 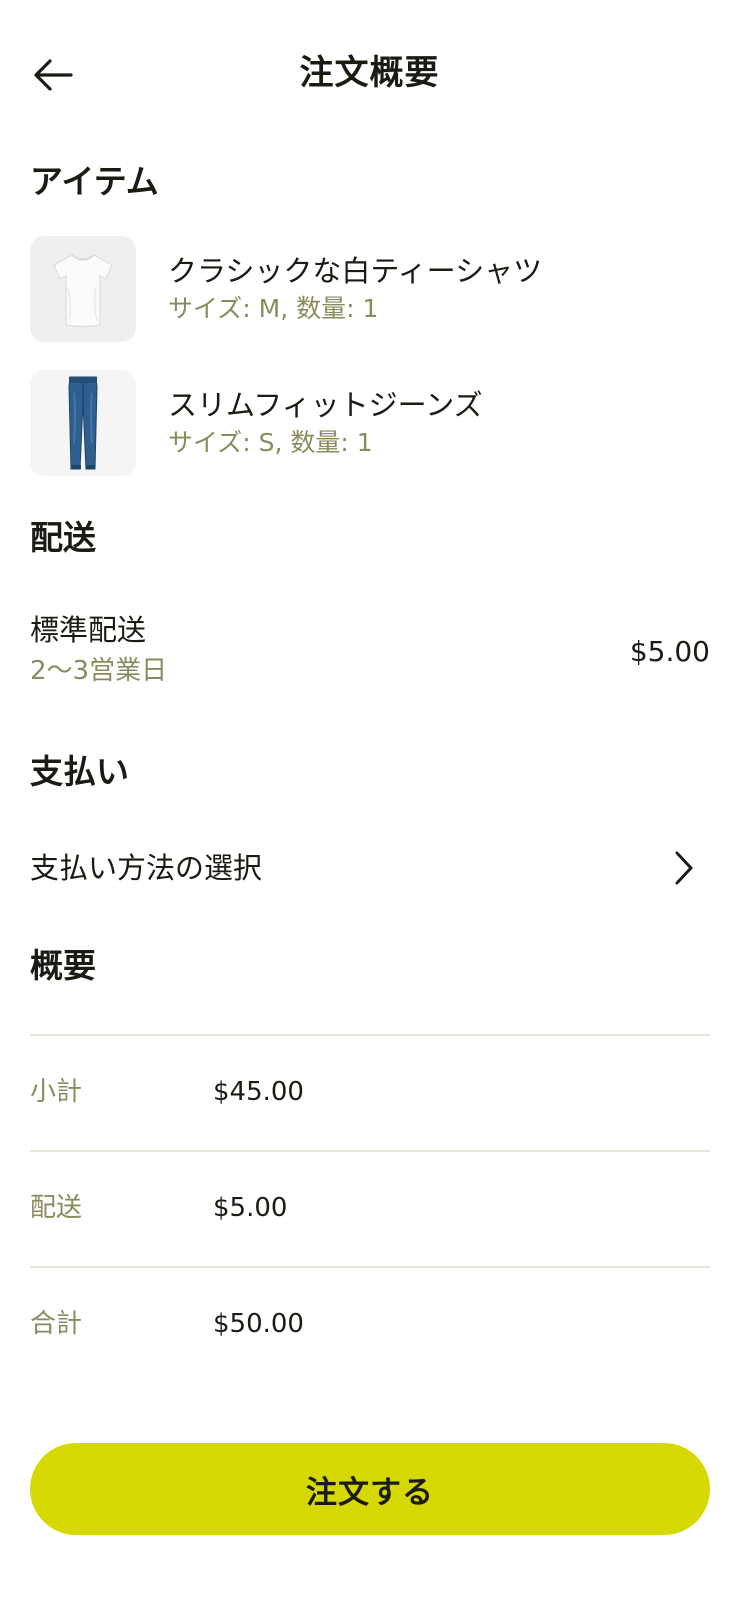 What do you see at coordinates (370, 1324) in the screenshot?
I see `summary-row-total: 合計 $50.00` at bounding box center [370, 1324].